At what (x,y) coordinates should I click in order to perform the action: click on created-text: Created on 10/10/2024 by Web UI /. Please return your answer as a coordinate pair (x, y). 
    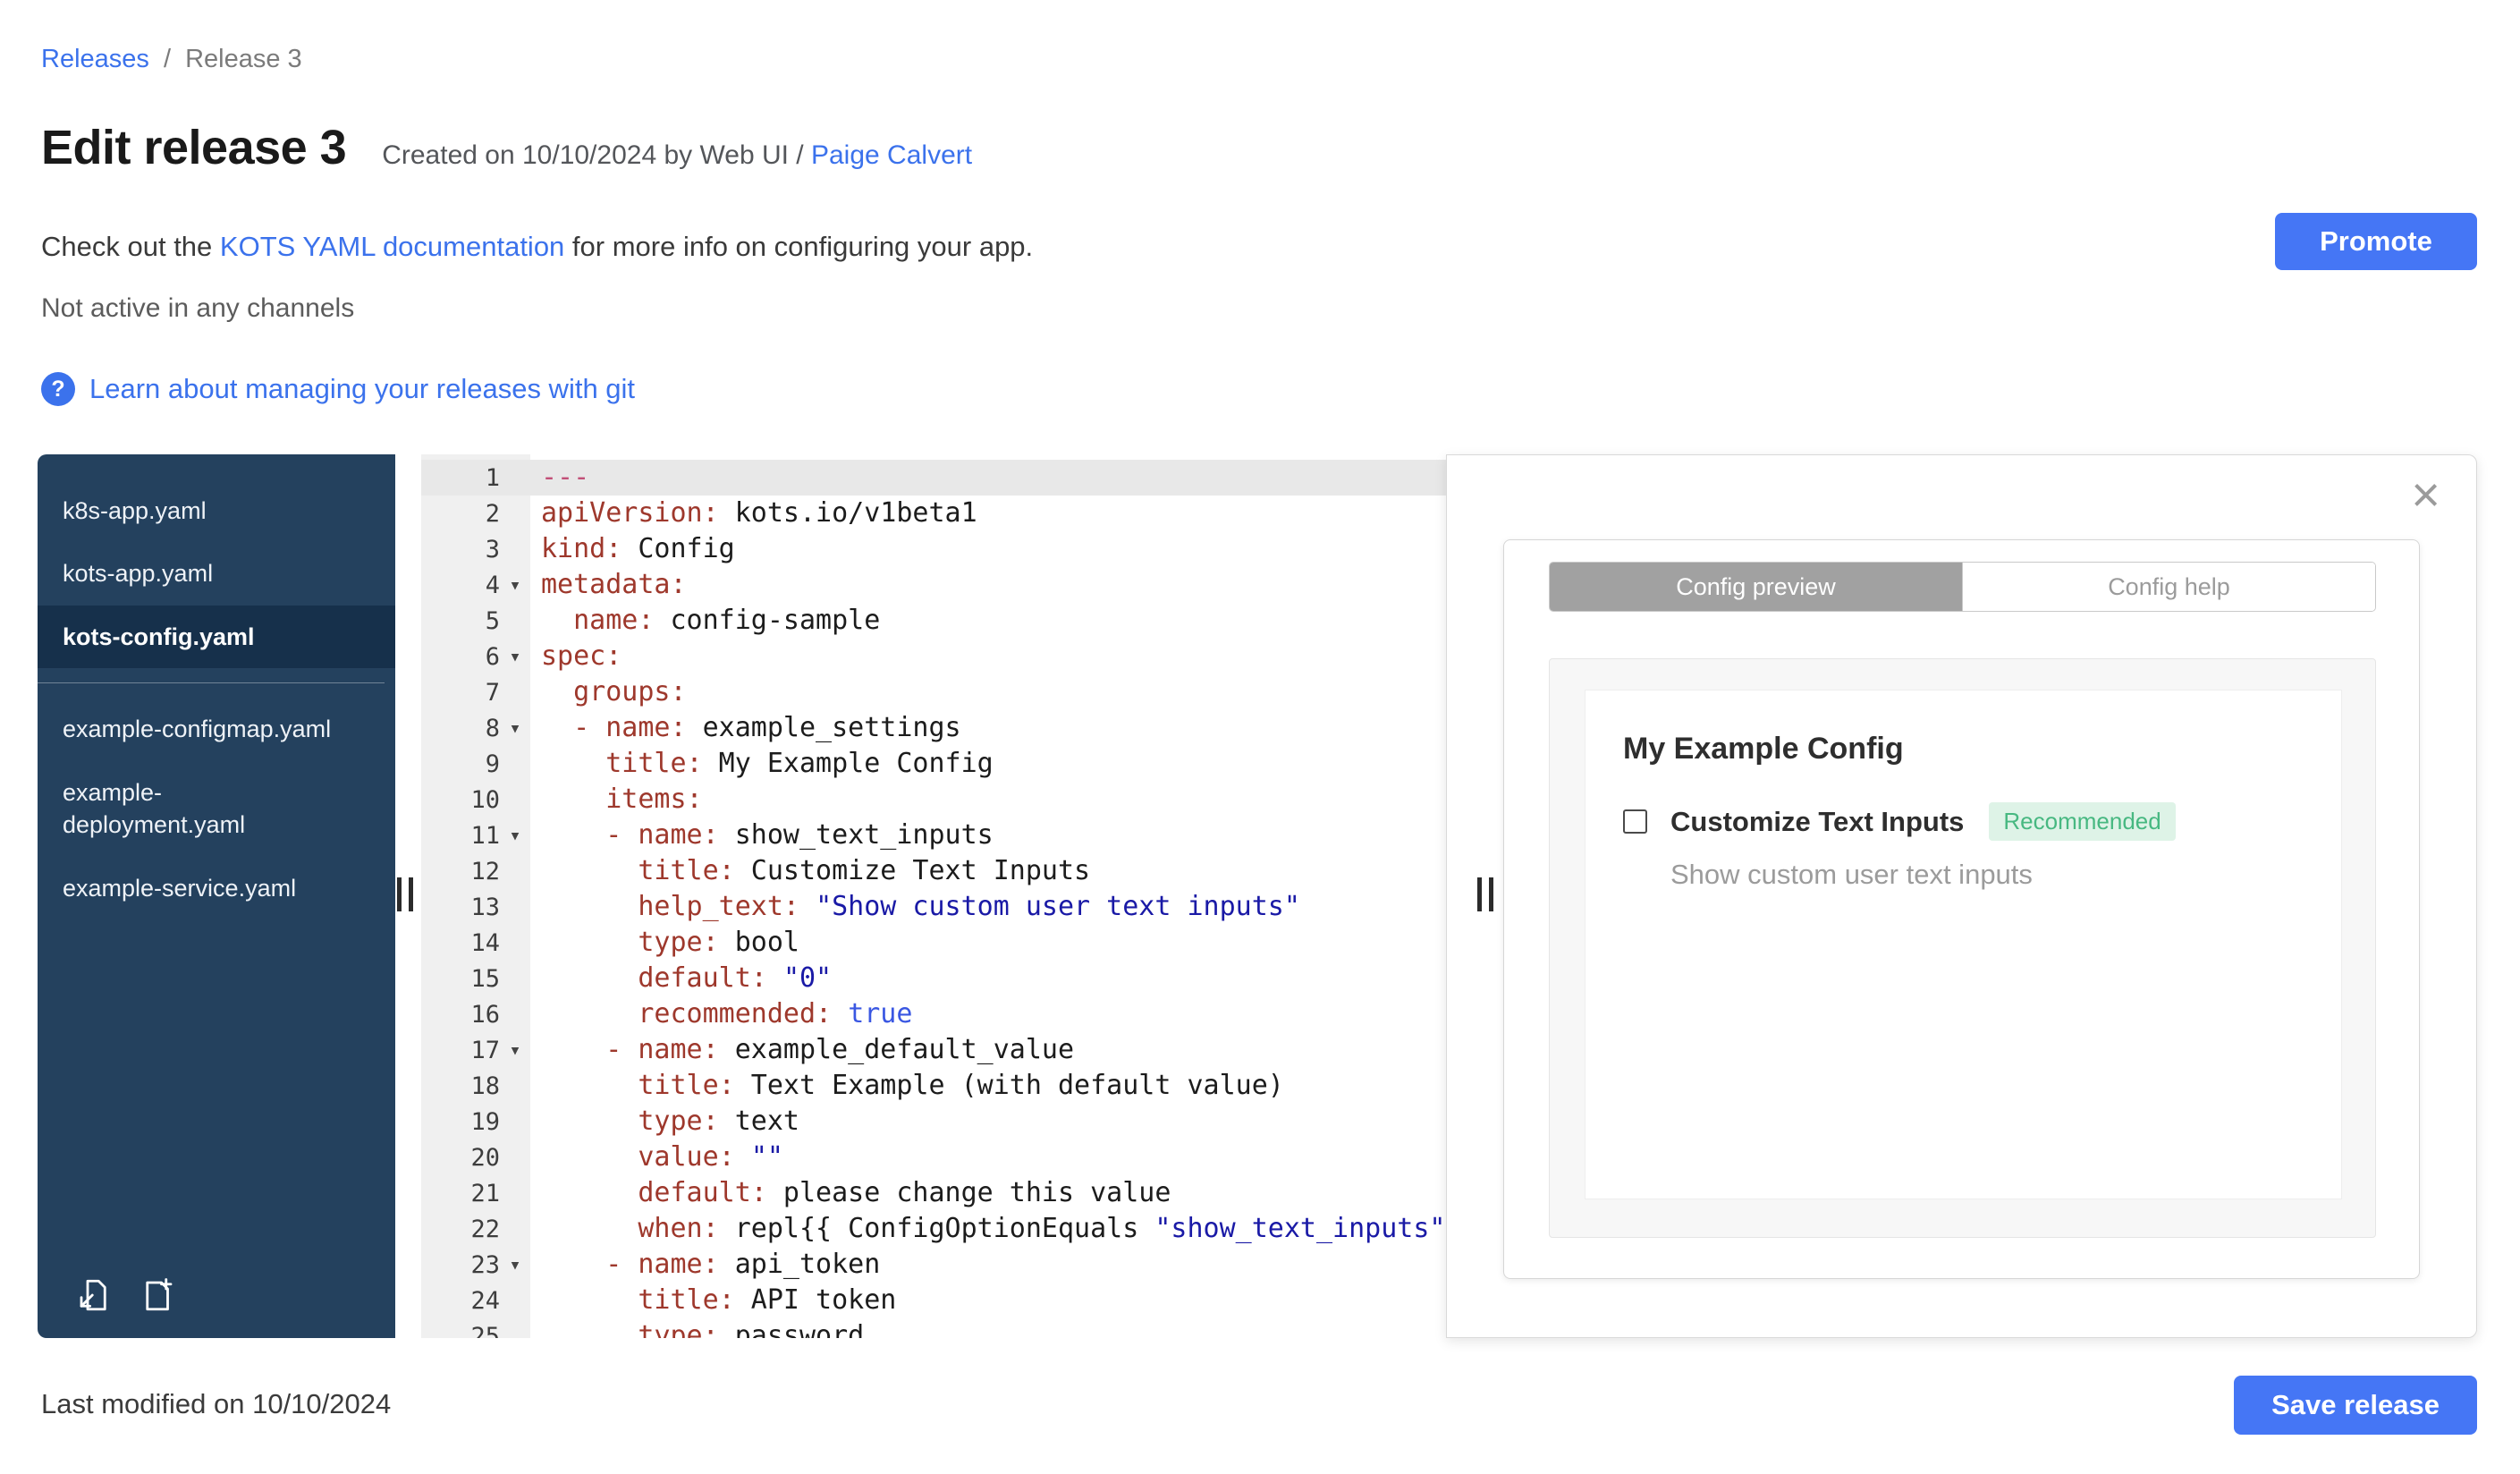
    Looking at the image, I should click on (596, 155).